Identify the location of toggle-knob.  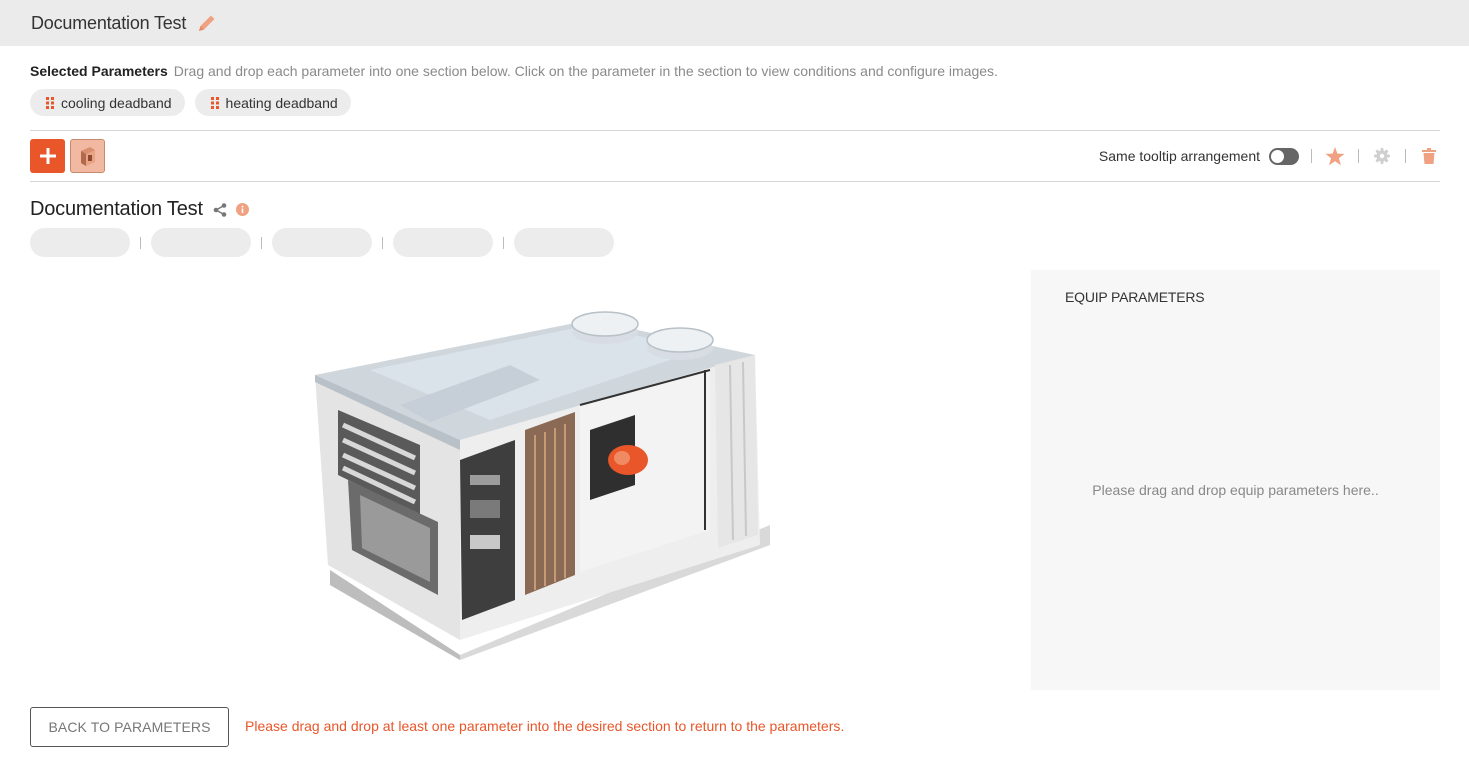
(1277, 156).